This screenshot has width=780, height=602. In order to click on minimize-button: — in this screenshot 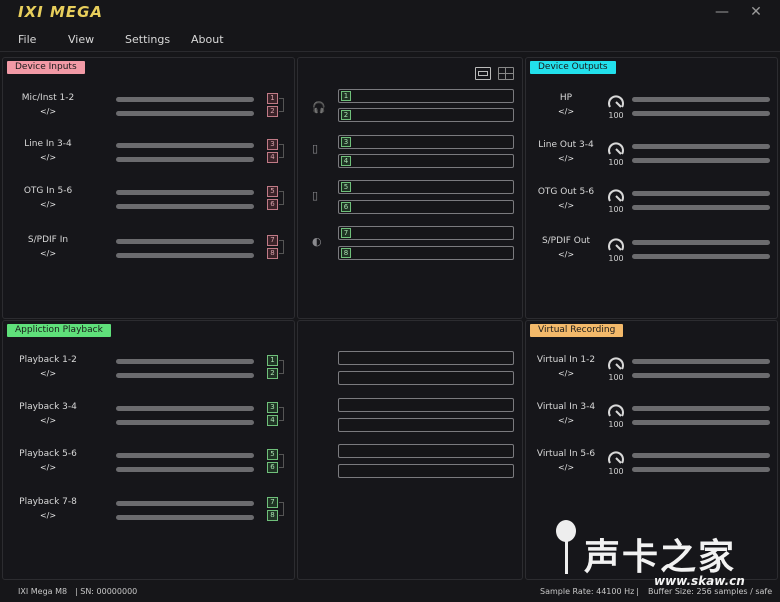, I will do `click(722, 12)`.